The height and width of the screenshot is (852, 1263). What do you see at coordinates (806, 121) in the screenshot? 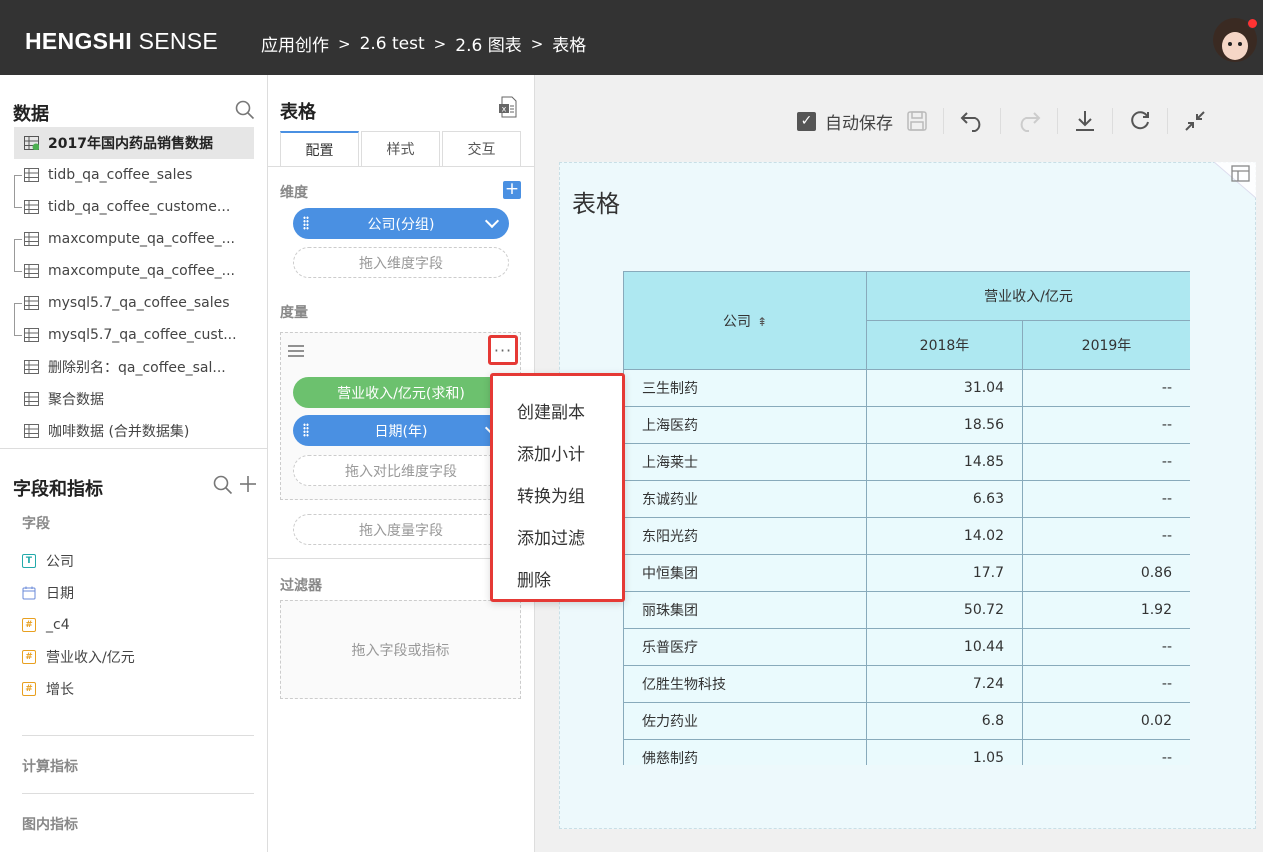
I see `checkbox-checked-icon: ✓` at bounding box center [806, 121].